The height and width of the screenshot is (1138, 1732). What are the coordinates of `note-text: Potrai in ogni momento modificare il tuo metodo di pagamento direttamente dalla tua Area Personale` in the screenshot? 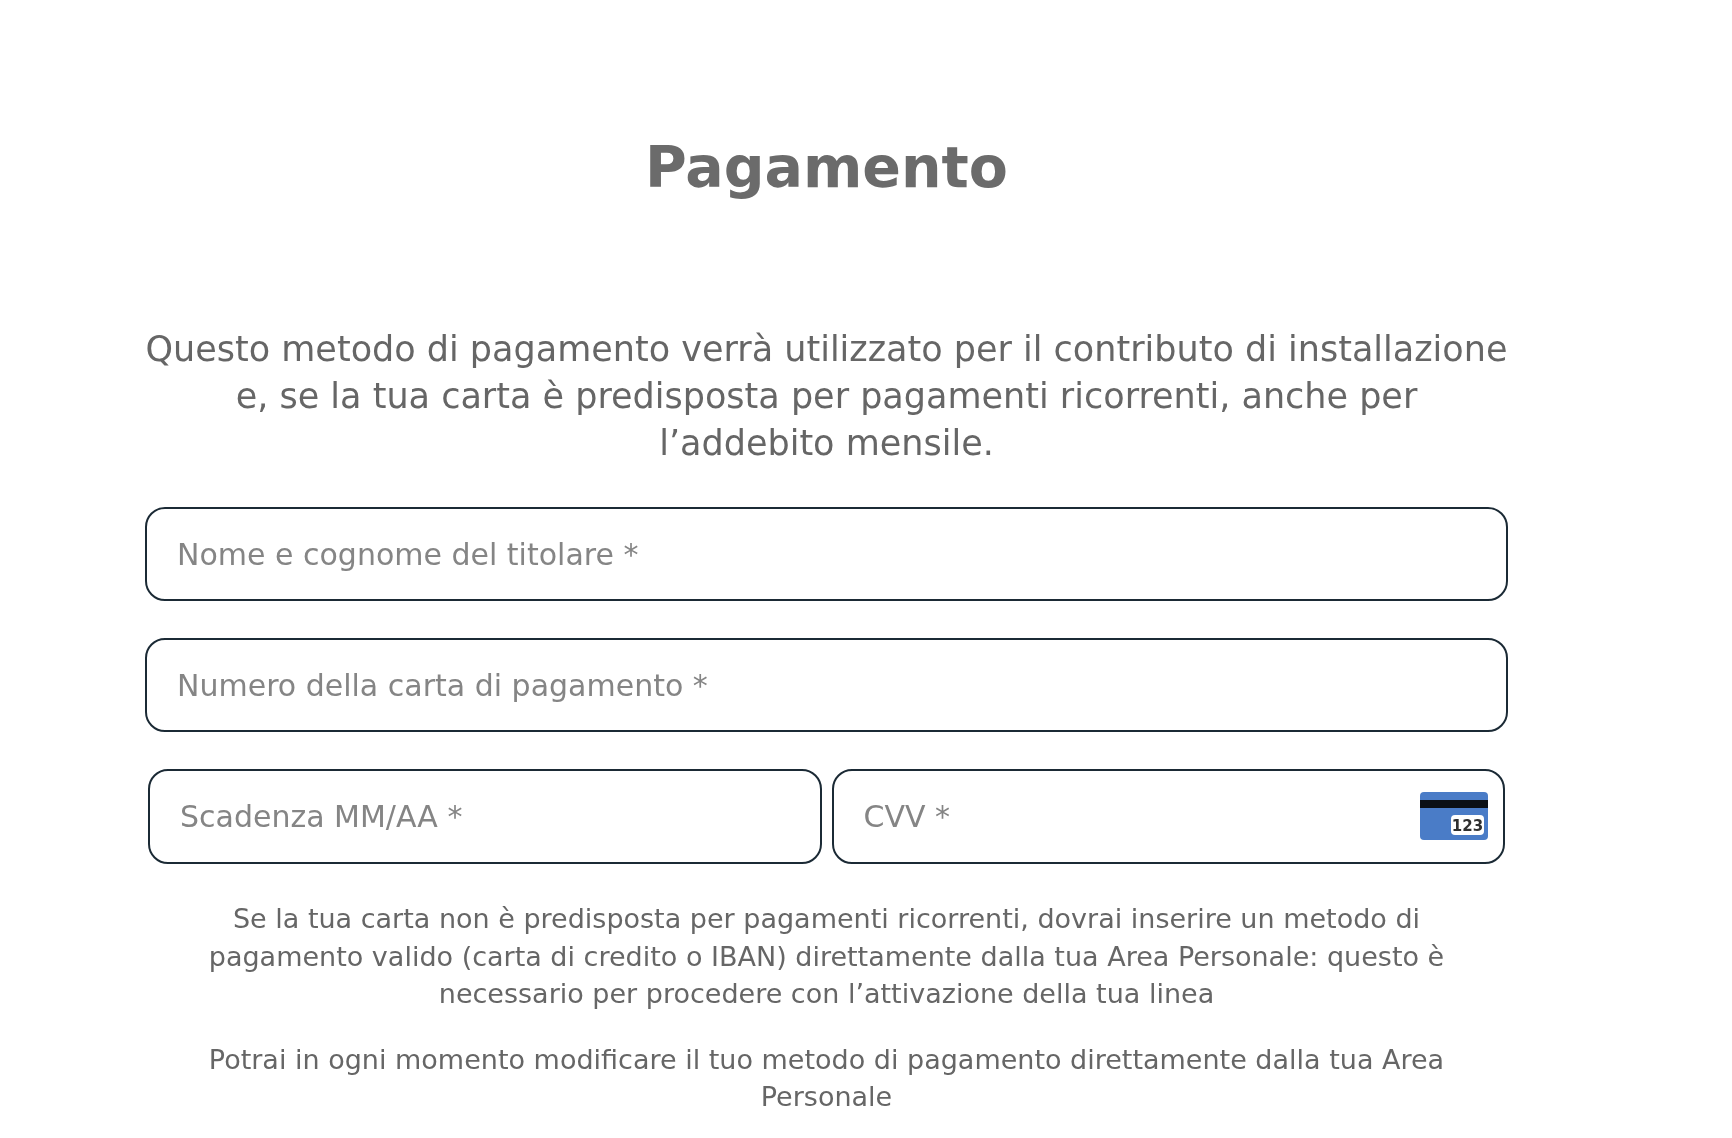 It's located at (826, 1078).